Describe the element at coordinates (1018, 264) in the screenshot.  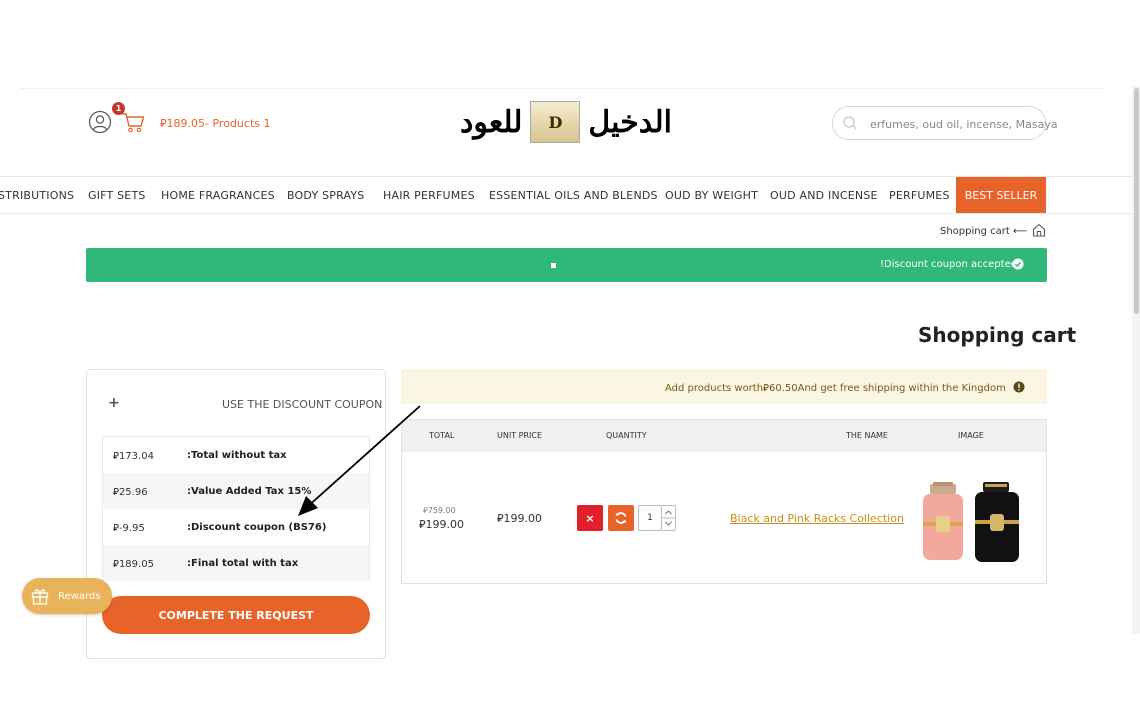
I see `check-circle-icon` at that location.